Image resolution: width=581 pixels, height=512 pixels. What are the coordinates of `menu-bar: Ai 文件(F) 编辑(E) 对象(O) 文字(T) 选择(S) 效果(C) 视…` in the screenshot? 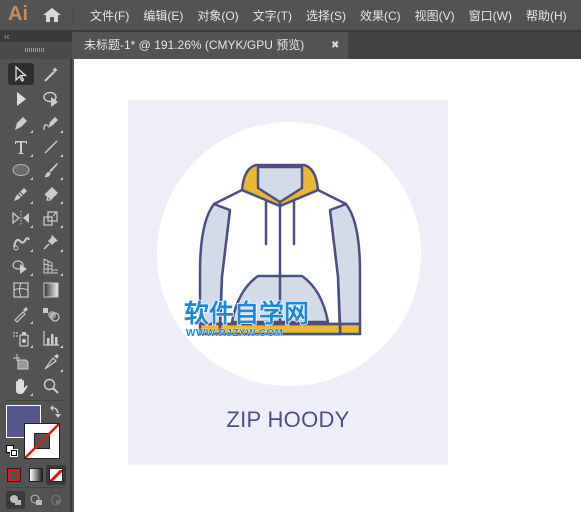 It's located at (290, 15).